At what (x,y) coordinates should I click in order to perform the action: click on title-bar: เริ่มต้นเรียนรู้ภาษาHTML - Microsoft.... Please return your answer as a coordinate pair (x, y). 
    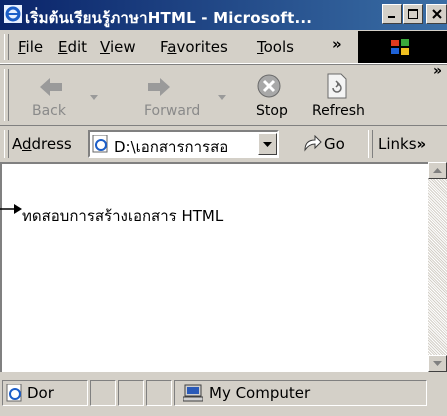
    Looking at the image, I should click on (223, 15).